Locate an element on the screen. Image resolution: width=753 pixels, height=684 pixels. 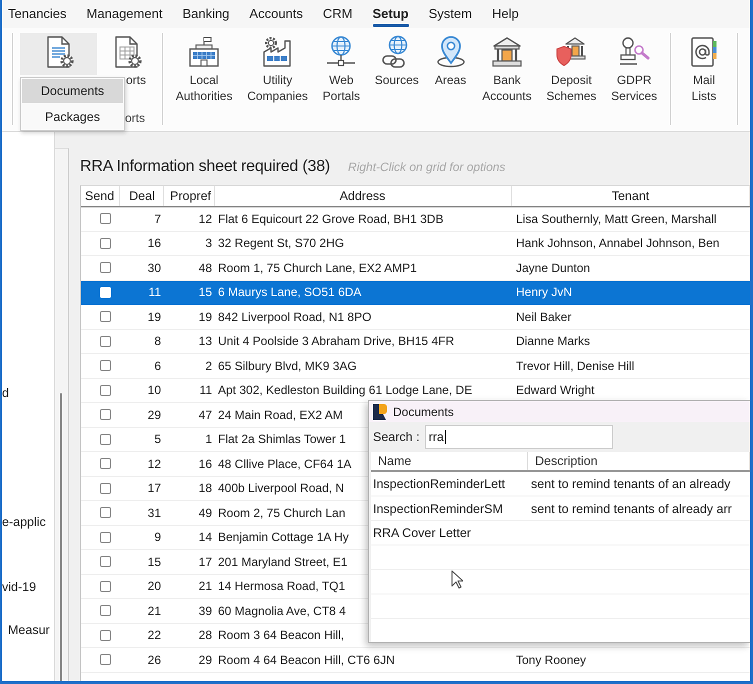
address-text: 400b Liverpool Road, N is located at coordinates (281, 488).